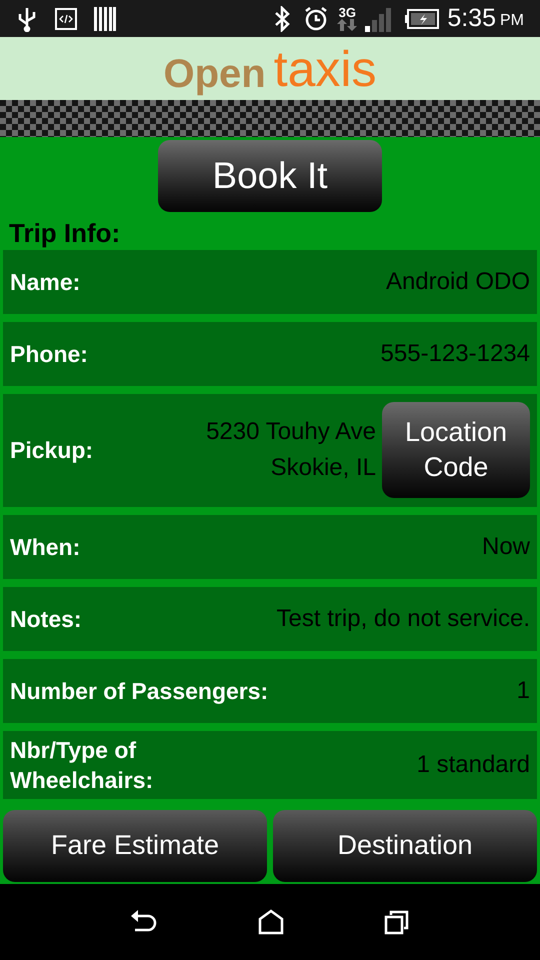 Image resolution: width=540 pixels, height=960 pixels. I want to click on field-value: 1, so click(523, 691).